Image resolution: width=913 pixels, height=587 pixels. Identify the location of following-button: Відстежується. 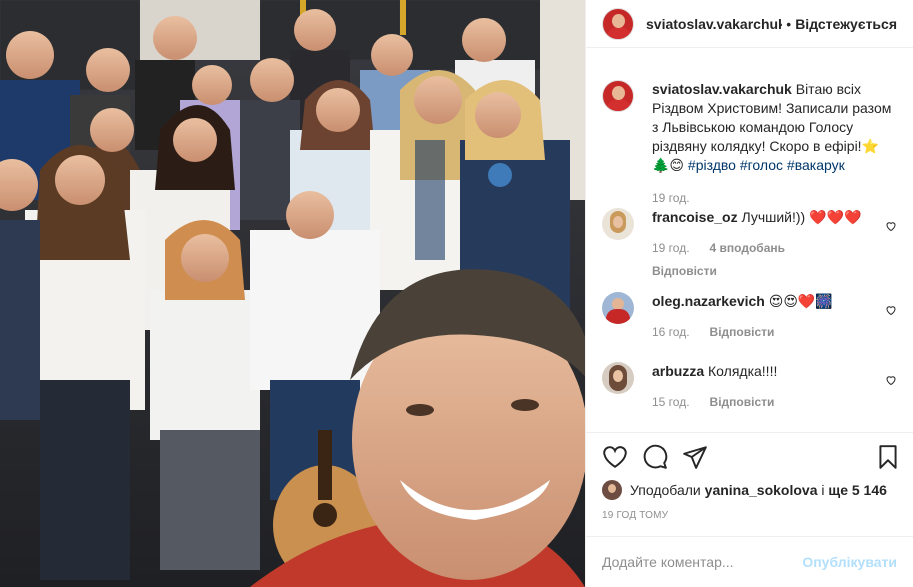
(846, 24).